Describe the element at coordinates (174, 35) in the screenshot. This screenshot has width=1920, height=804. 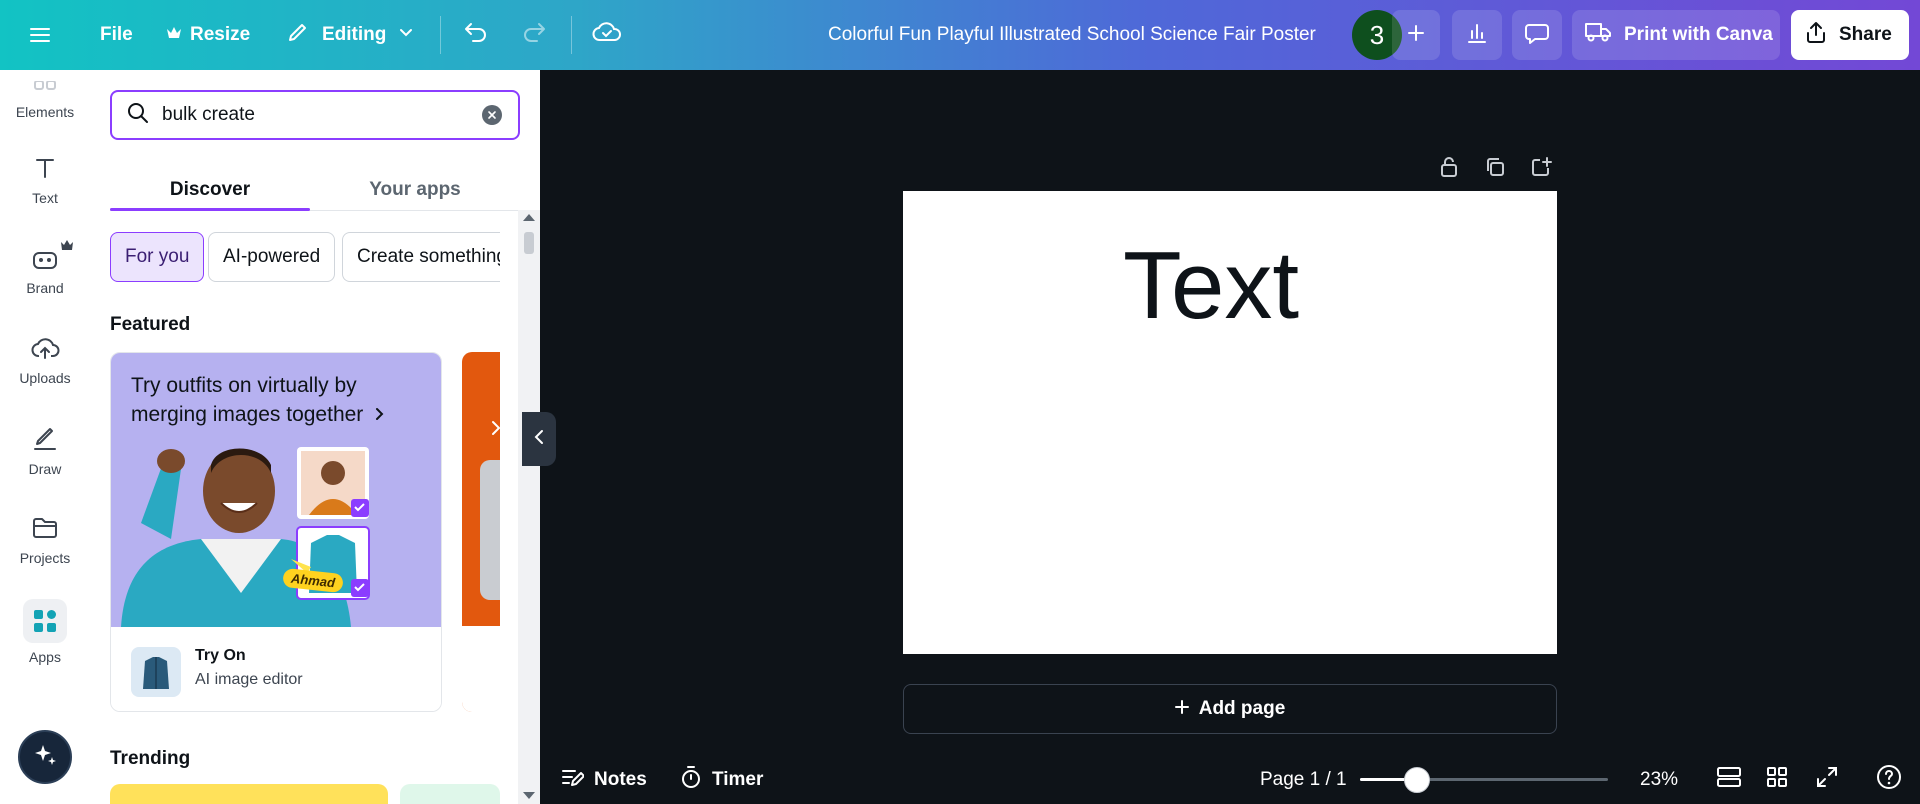
I see `crown-icon` at that location.